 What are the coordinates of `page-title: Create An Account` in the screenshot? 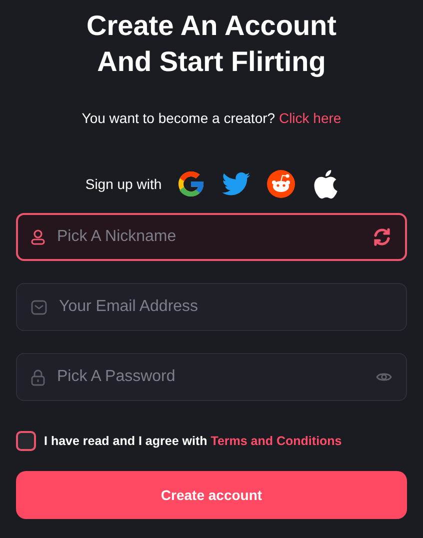 It's located at (212, 26).